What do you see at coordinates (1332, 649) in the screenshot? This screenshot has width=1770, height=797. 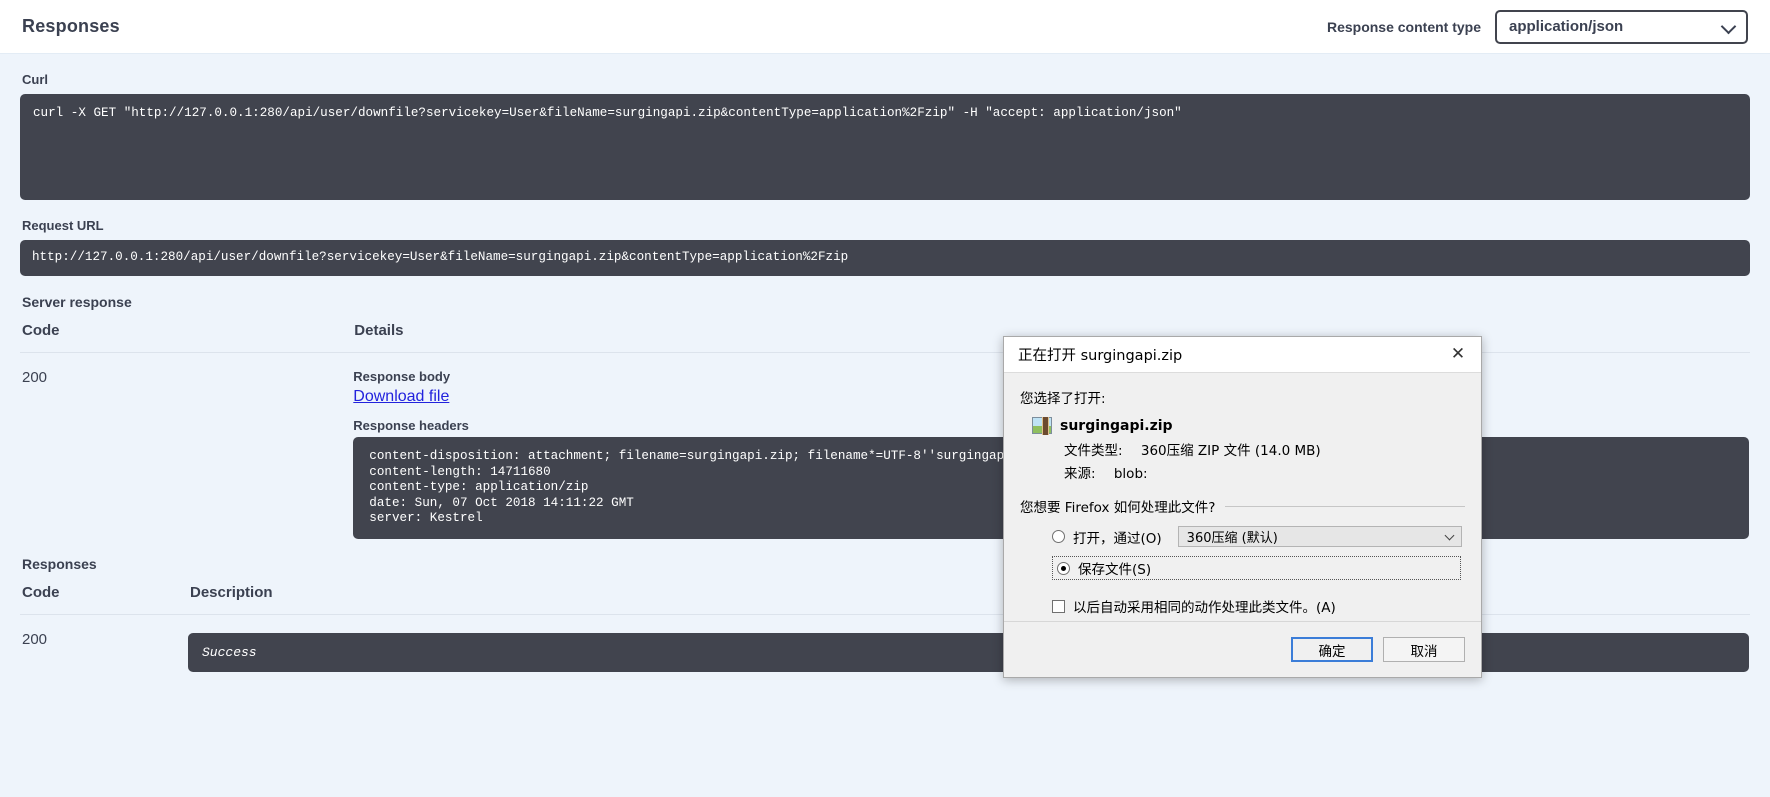 I see `ok-button: 确定` at bounding box center [1332, 649].